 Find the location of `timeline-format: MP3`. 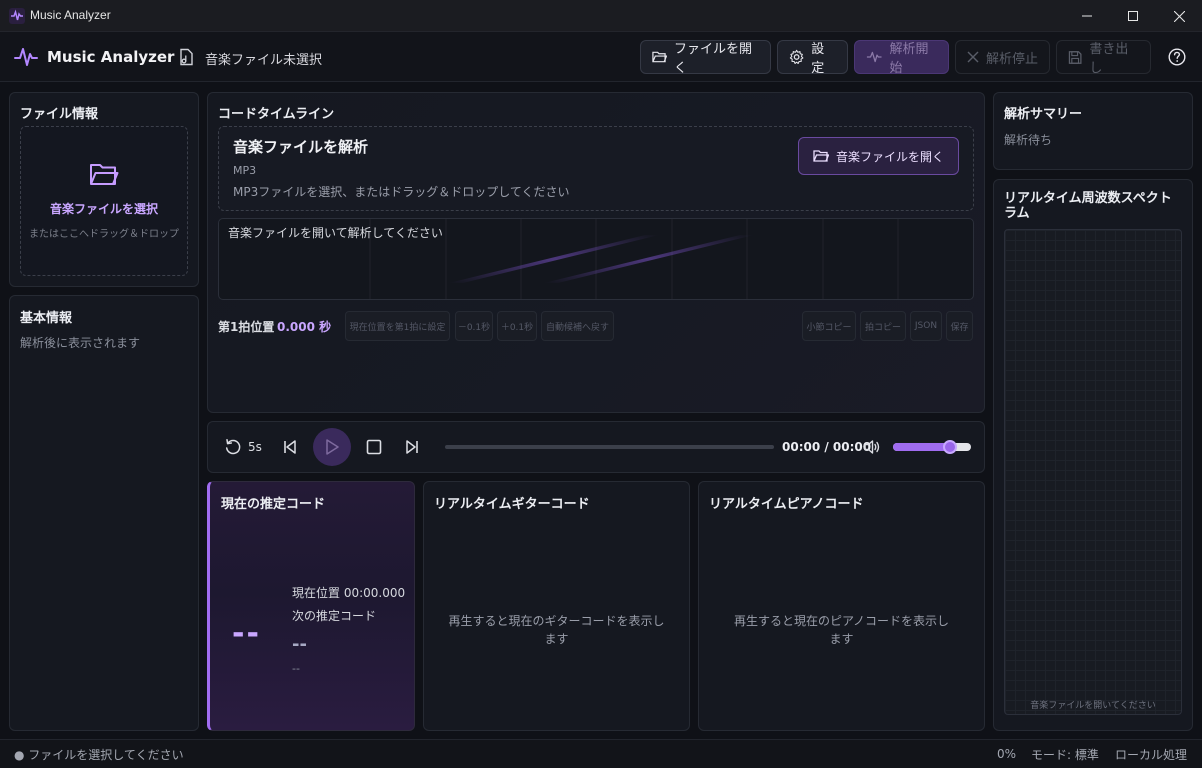

timeline-format: MP3 is located at coordinates (245, 170).